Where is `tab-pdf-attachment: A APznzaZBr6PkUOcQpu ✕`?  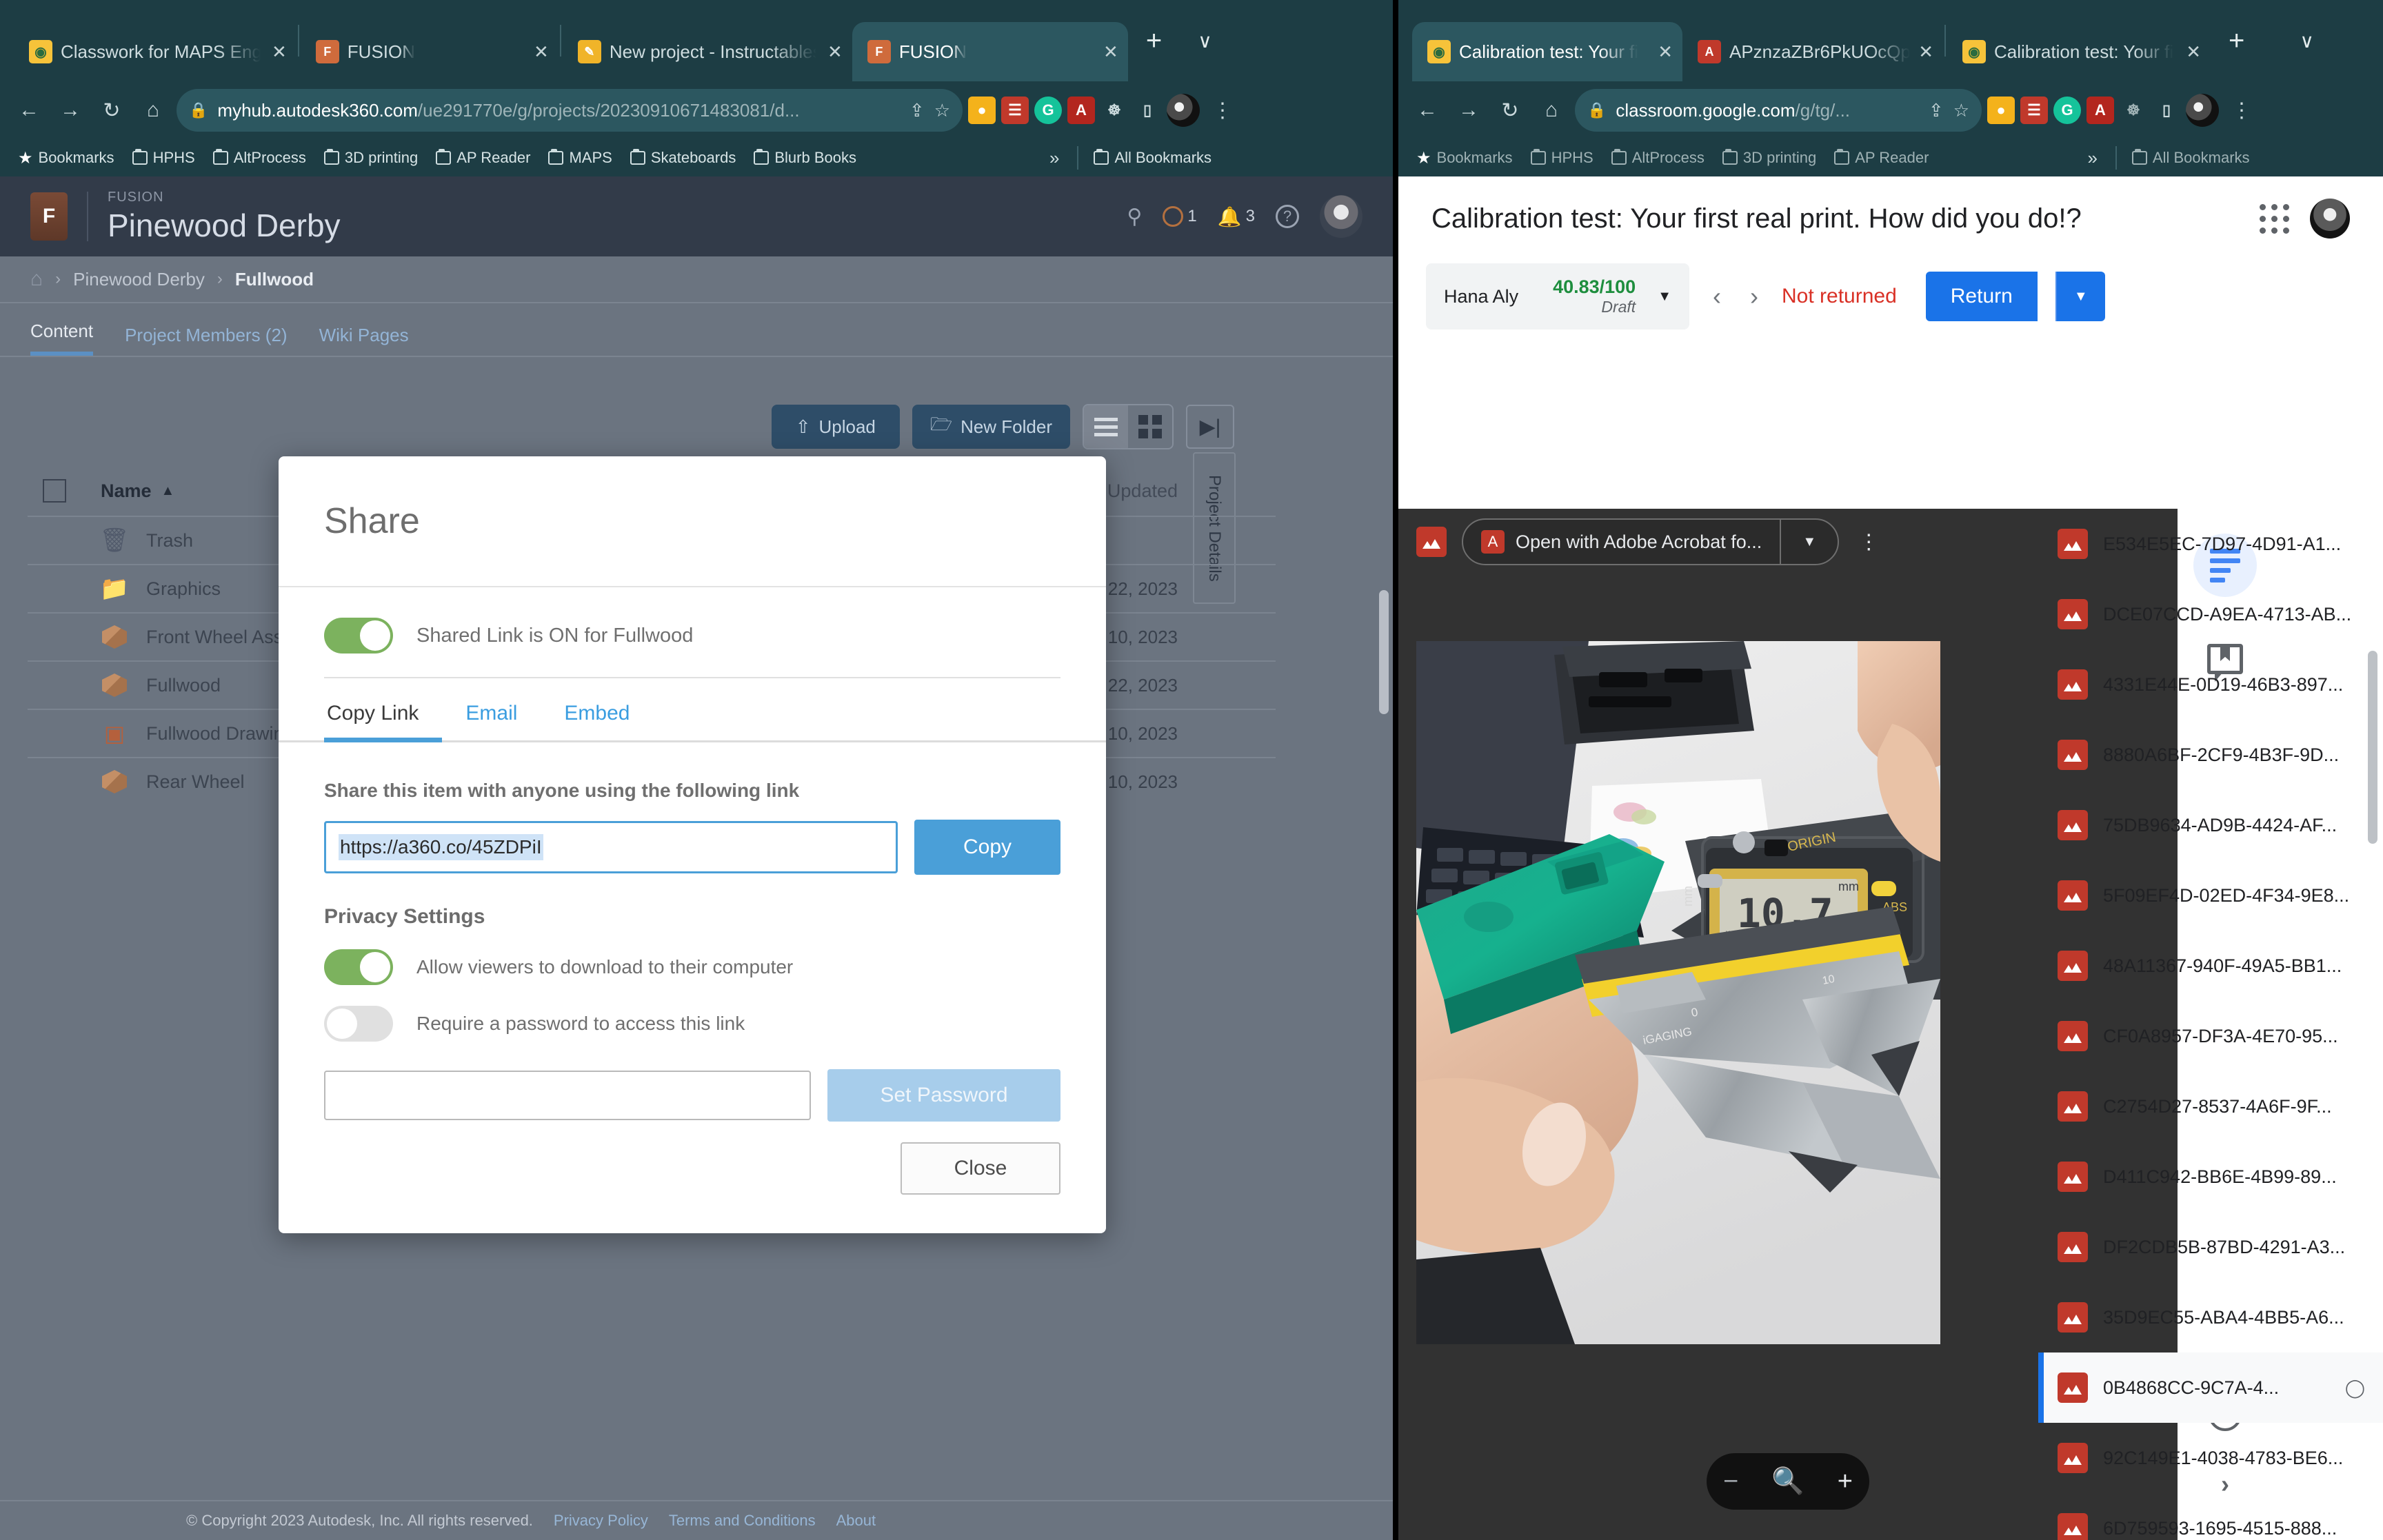 tab-pdf-attachment: A APznzaZBr6PkUOcQpu ✕ is located at coordinates (1812, 52).